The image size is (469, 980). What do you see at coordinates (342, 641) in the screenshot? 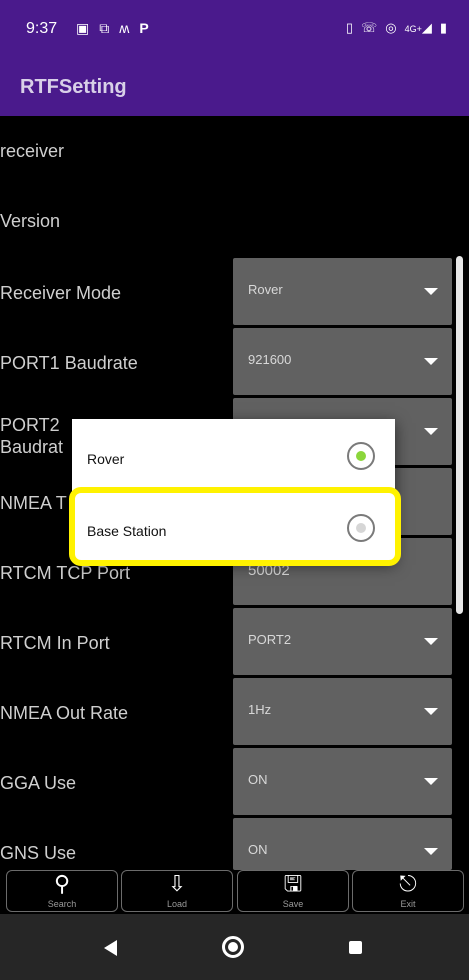
I see `rtcm-in-port-select: PORT2` at bounding box center [342, 641].